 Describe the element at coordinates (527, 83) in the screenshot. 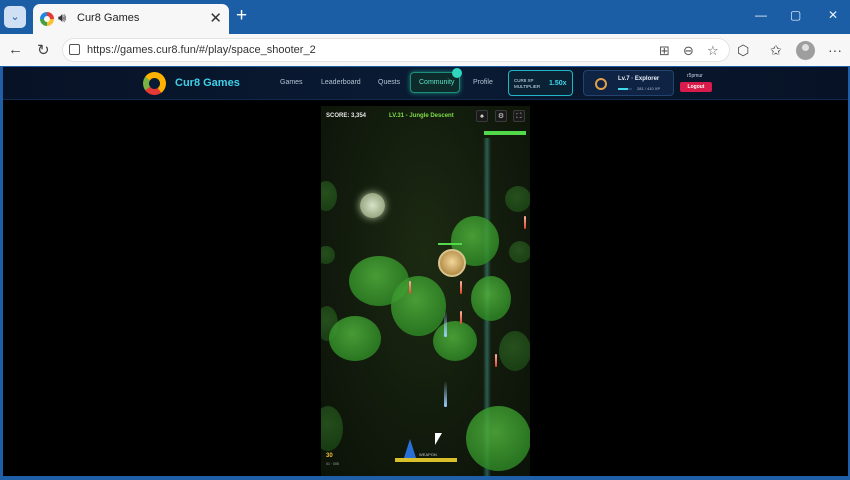

I see `xp-multiplier-label: CUR8 XP MULTIPLIER` at that location.